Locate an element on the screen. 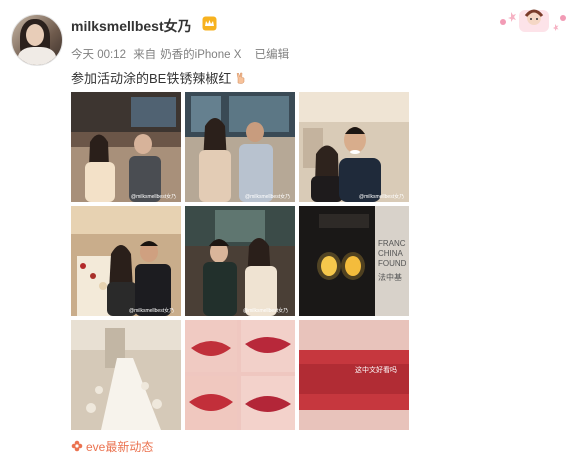 The width and height of the screenshot is (584, 467). photo-1-watermark: @milksmellbest女乃 is located at coordinates (153, 196).